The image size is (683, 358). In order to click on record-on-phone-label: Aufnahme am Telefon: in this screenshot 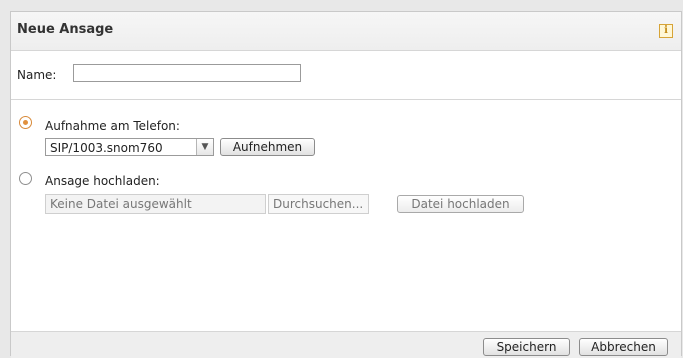, I will do `click(112, 126)`.